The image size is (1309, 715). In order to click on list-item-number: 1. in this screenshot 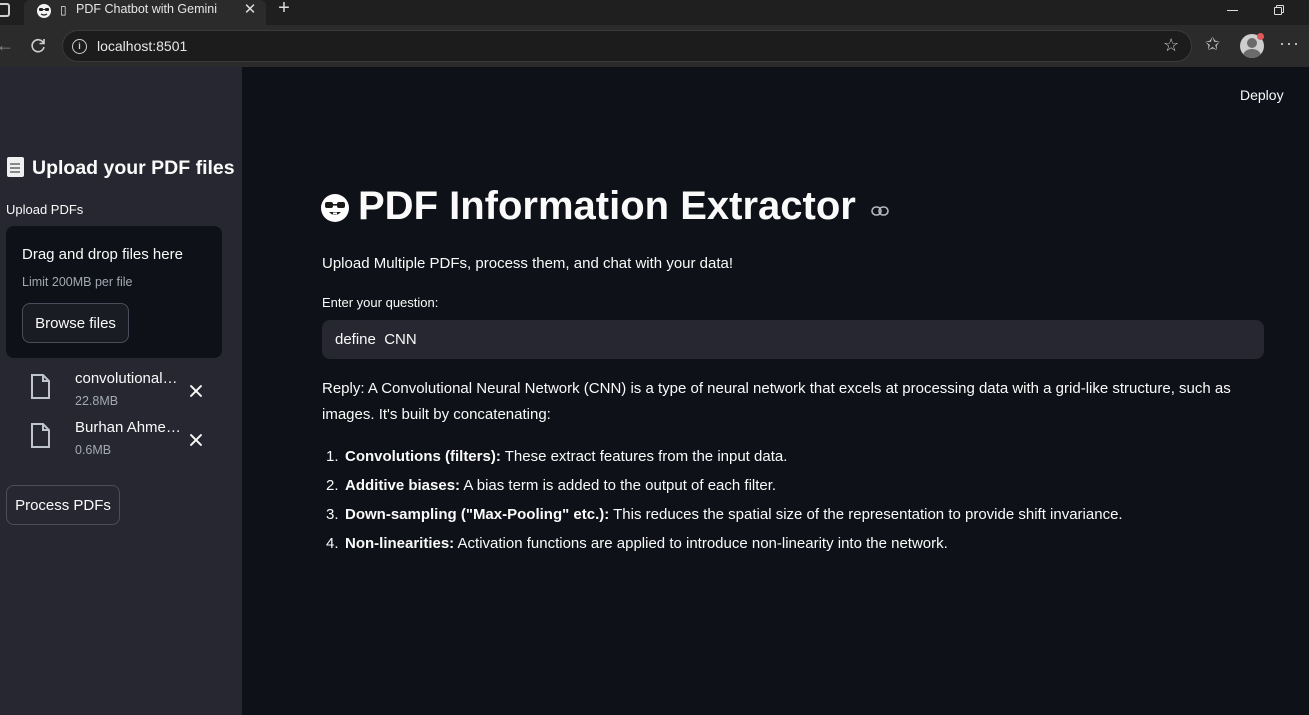, I will do `click(332, 456)`.